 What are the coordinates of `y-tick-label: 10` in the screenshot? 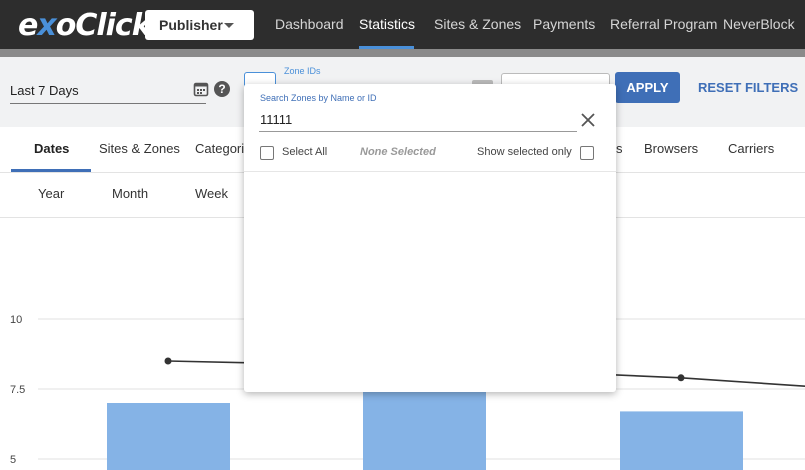 It's located at (16, 320).